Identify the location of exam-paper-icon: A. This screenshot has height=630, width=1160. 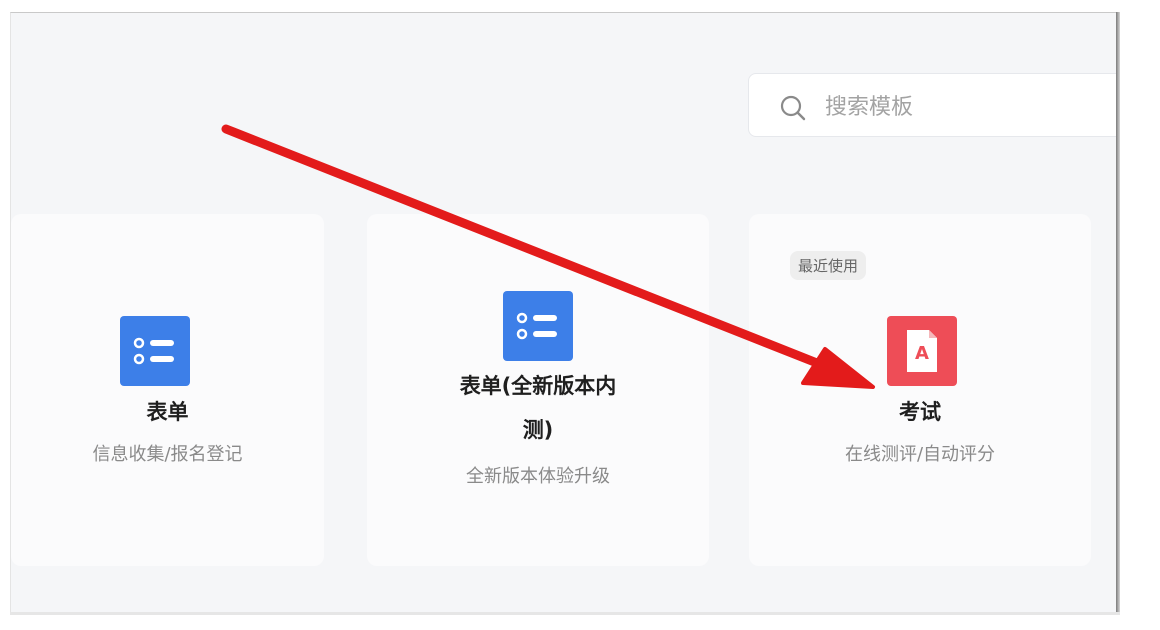
(922, 351).